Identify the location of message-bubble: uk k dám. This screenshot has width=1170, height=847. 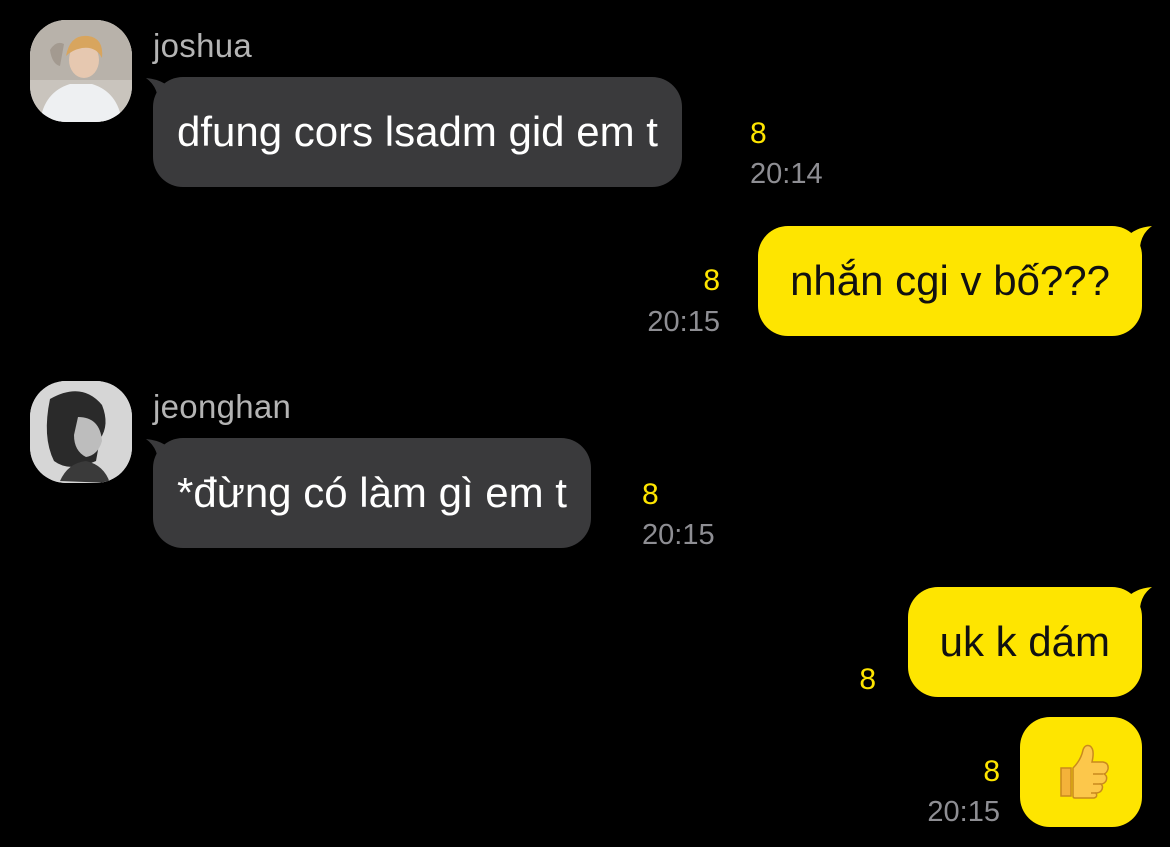
(1024, 642).